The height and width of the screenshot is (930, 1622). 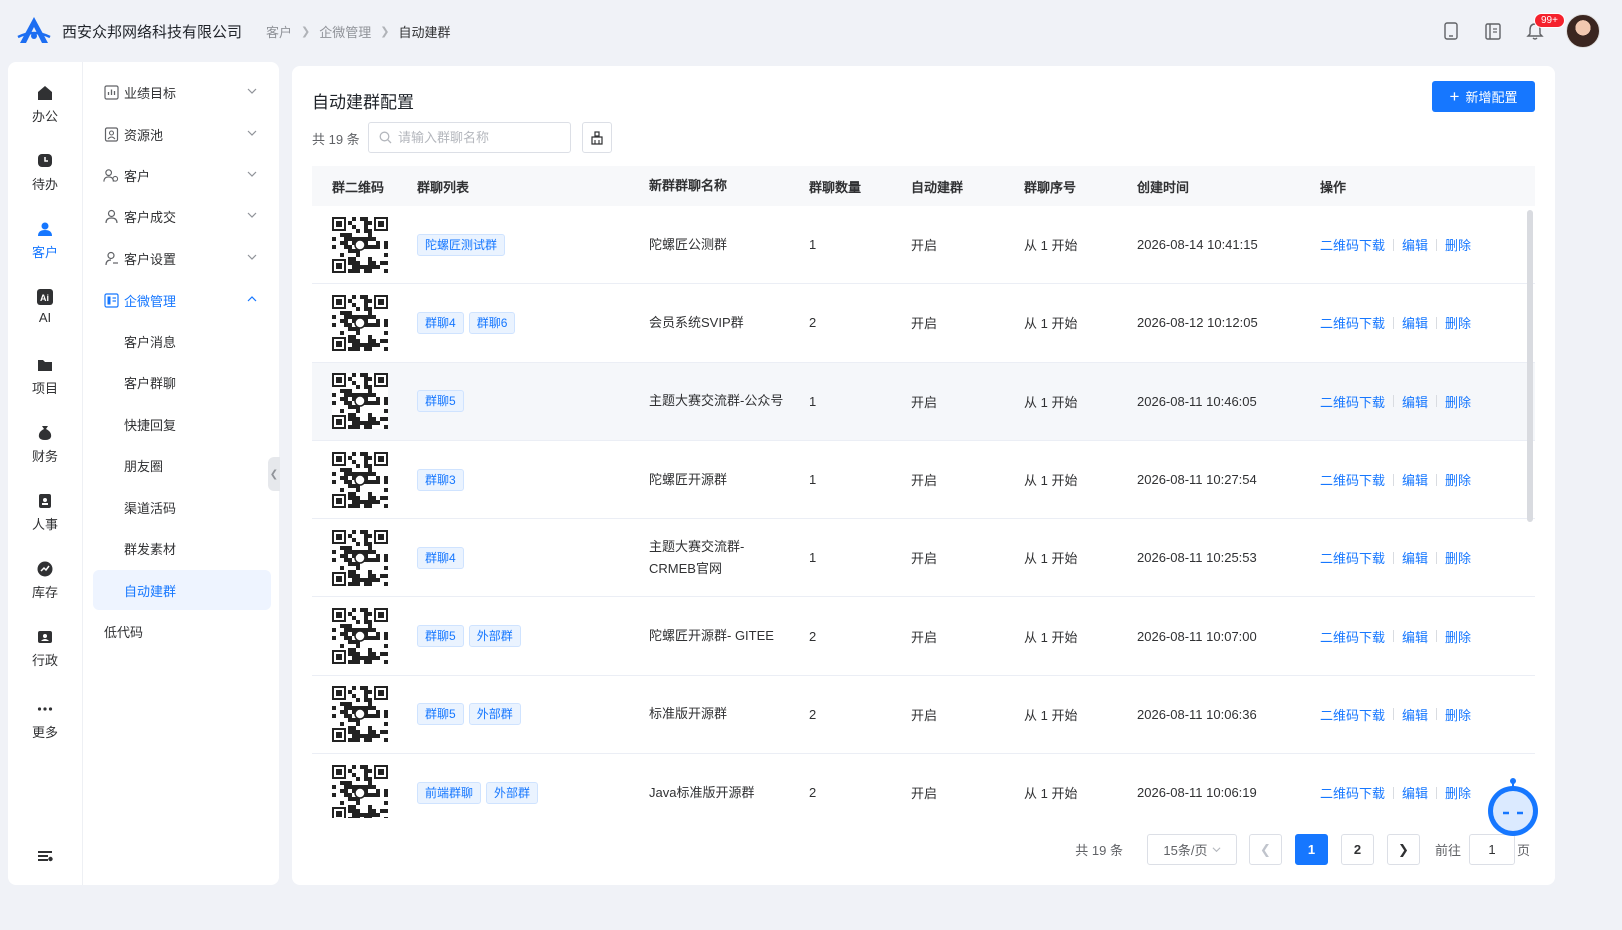 I want to click on menu-item-customer-groups: 客户群聊, so click(x=182, y=382).